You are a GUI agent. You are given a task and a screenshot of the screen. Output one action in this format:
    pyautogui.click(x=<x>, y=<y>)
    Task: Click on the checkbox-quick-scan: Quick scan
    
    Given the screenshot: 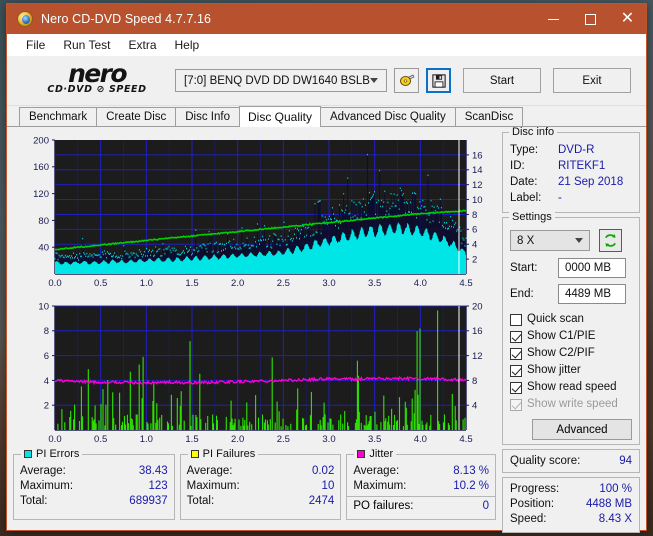 What is the action you would take?
    pyautogui.click(x=571, y=319)
    